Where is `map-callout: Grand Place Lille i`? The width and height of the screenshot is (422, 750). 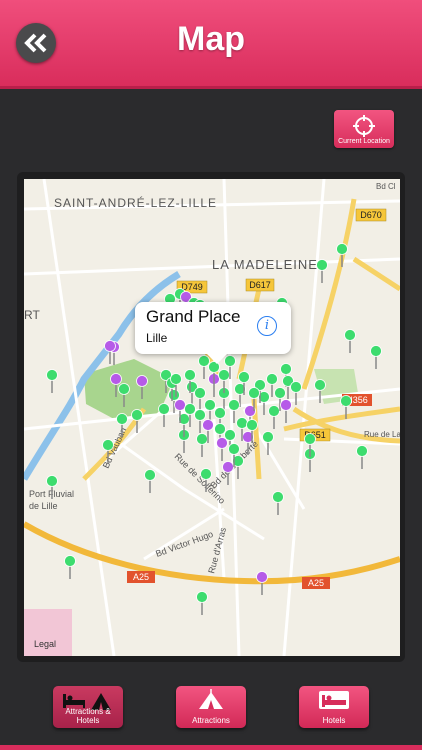
map-callout: Grand Place Lille i is located at coordinates (213, 333).